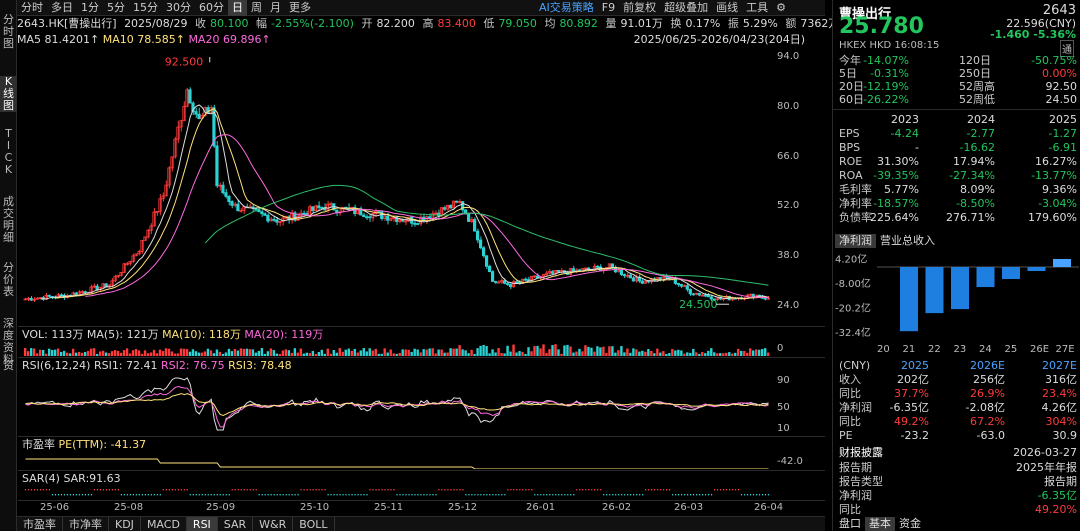 The width and height of the screenshot is (1080, 531). I want to click on period-tab-5: 30分, so click(178, 8).